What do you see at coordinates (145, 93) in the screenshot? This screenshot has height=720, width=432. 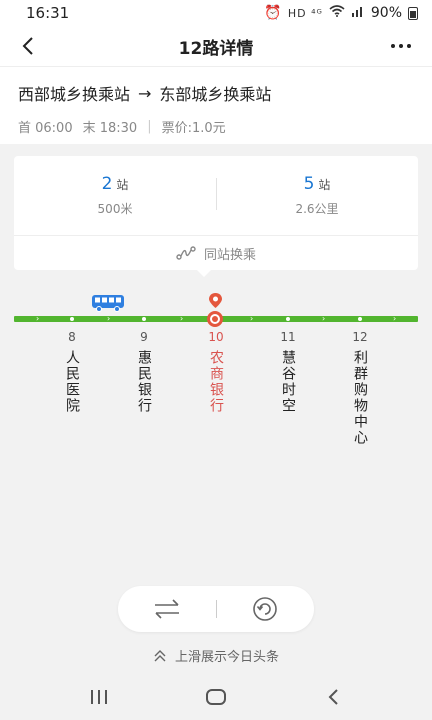 I see `arrow-right-icon: →` at bounding box center [145, 93].